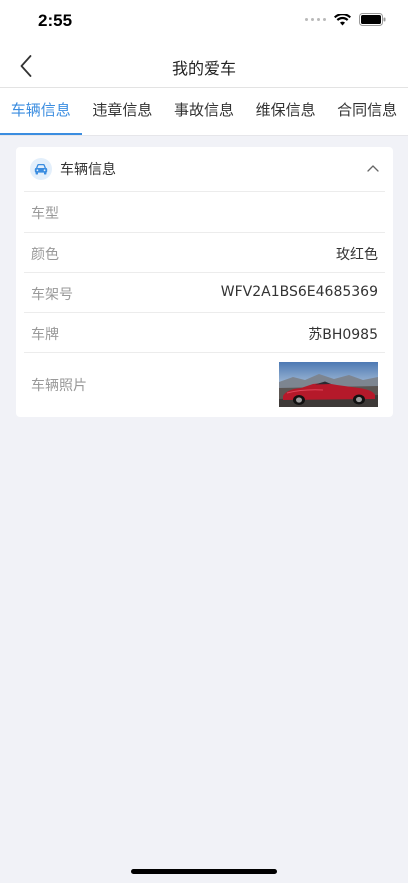  I want to click on row-label: 车牌, so click(45, 335).